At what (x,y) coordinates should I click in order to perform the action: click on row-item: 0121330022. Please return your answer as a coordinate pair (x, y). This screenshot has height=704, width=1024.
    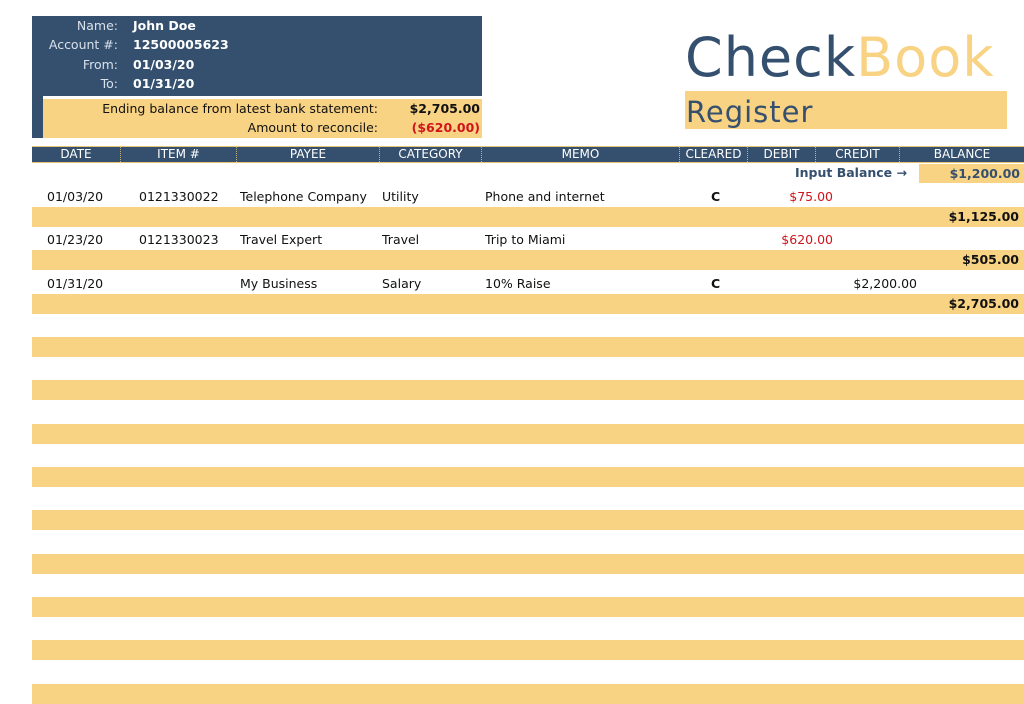
    Looking at the image, I should click on (179, 197).